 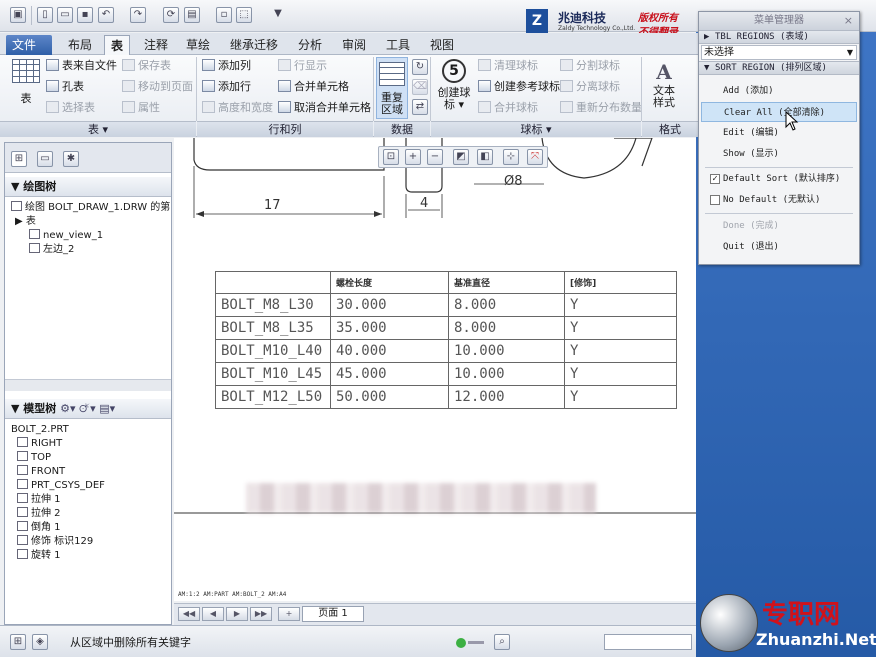 I want to click on customize-dropdown-icon: ▼, so click(x=278, y=15).